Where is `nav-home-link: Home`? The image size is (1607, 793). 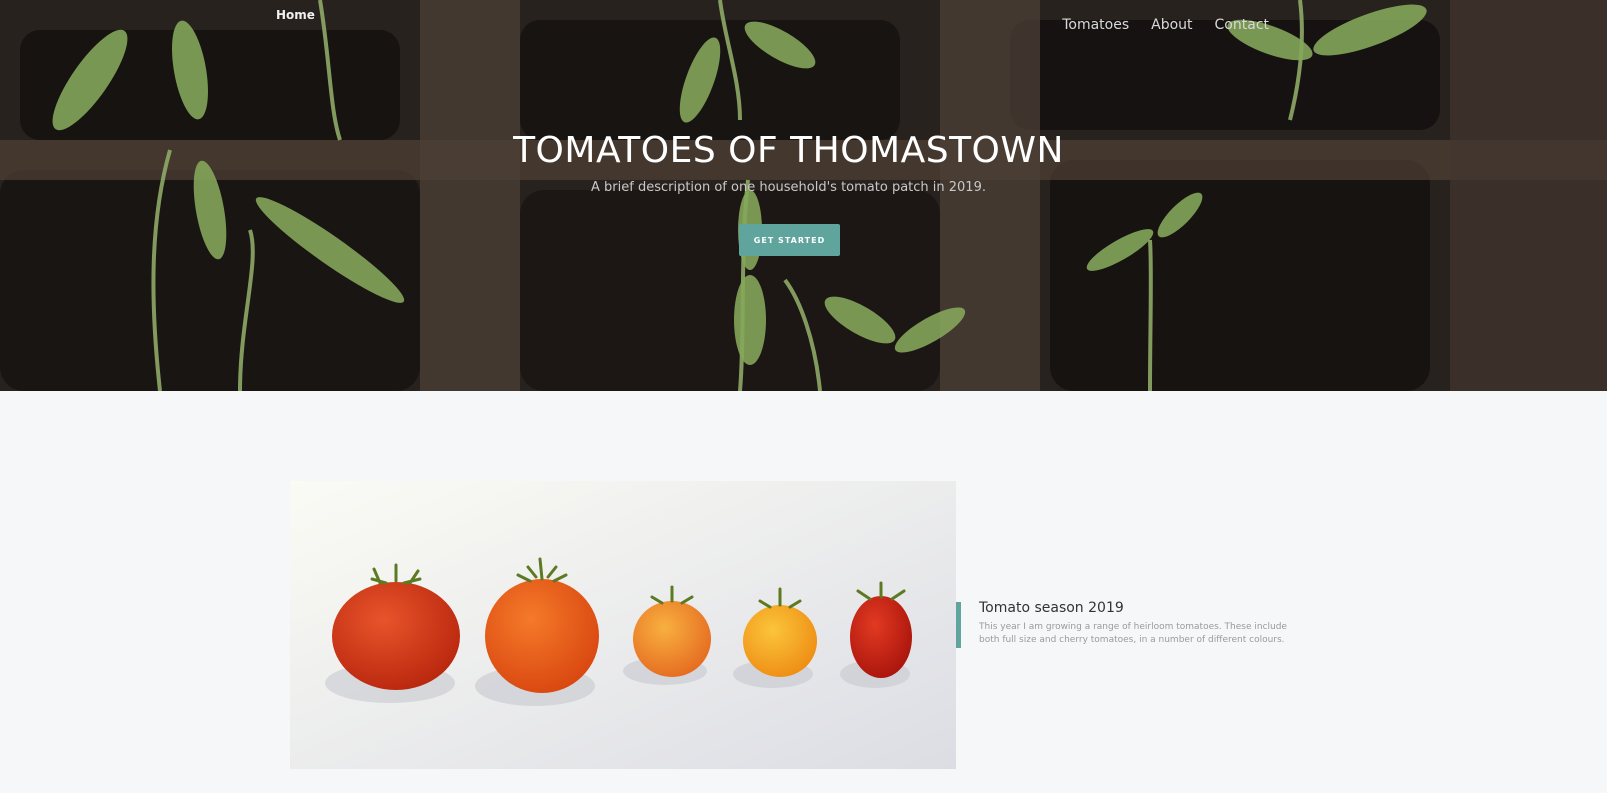
nav-home-link: Home is located at coordinates (295, 15).